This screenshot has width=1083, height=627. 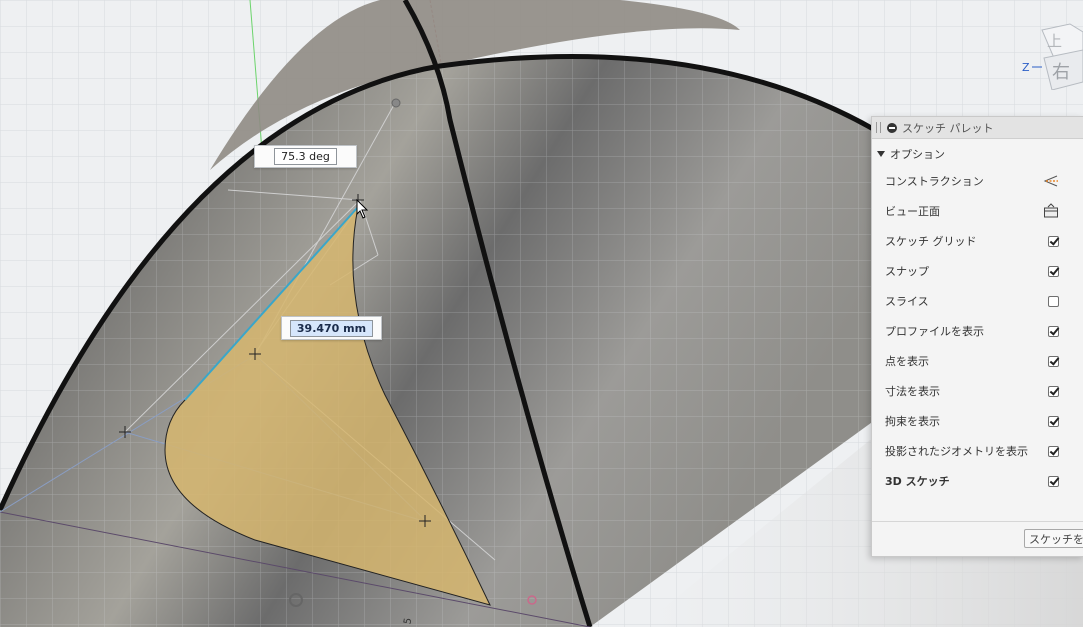 I want to click on view-cube-front-label: 右, so click(x=1061, y=72).